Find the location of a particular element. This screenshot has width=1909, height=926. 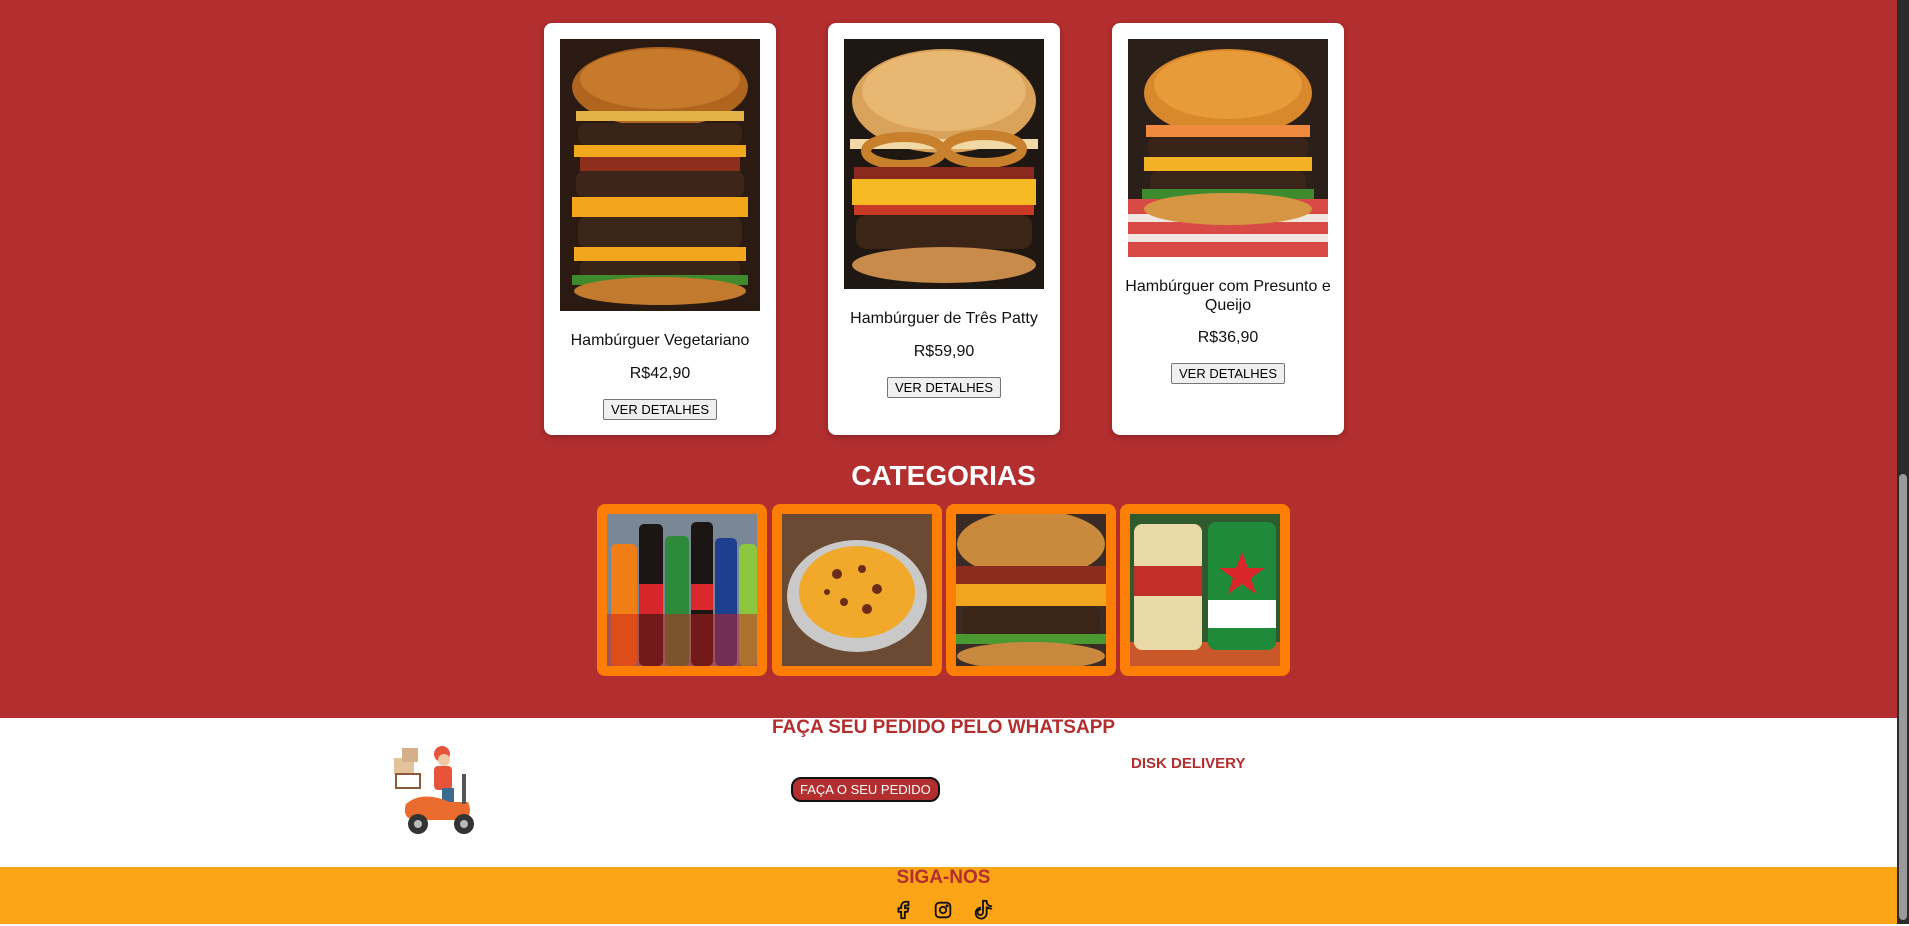

product-price: R$42,90 is located at coordinates (660, 373).